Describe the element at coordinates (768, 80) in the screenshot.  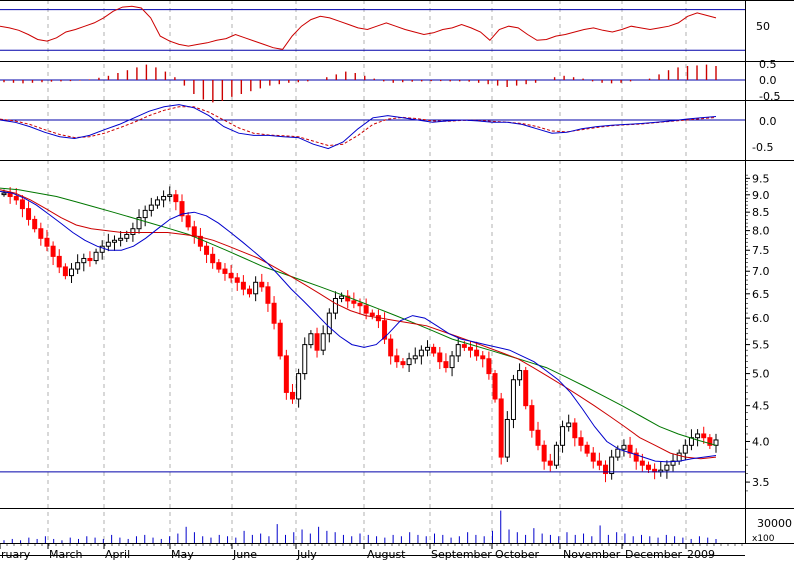
I see `histogram-tick-label: 0.0` at that location.